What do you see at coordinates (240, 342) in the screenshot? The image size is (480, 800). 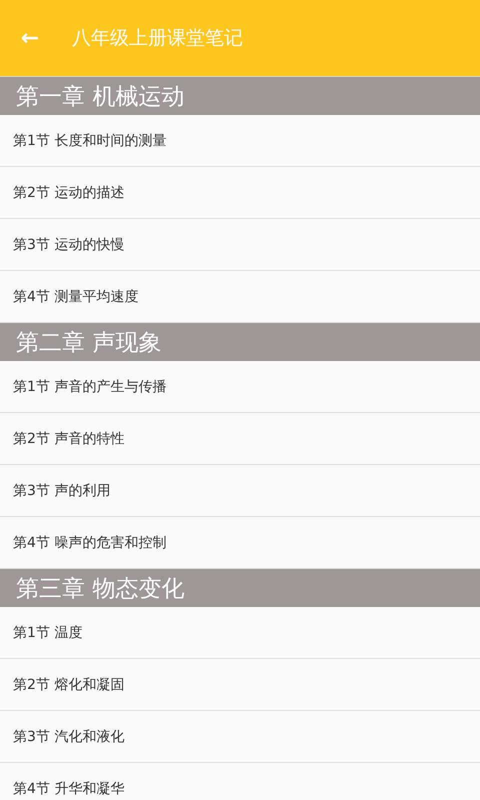 I see `chapter-header: 第二章 声现象` at bounding box center [240, 342].